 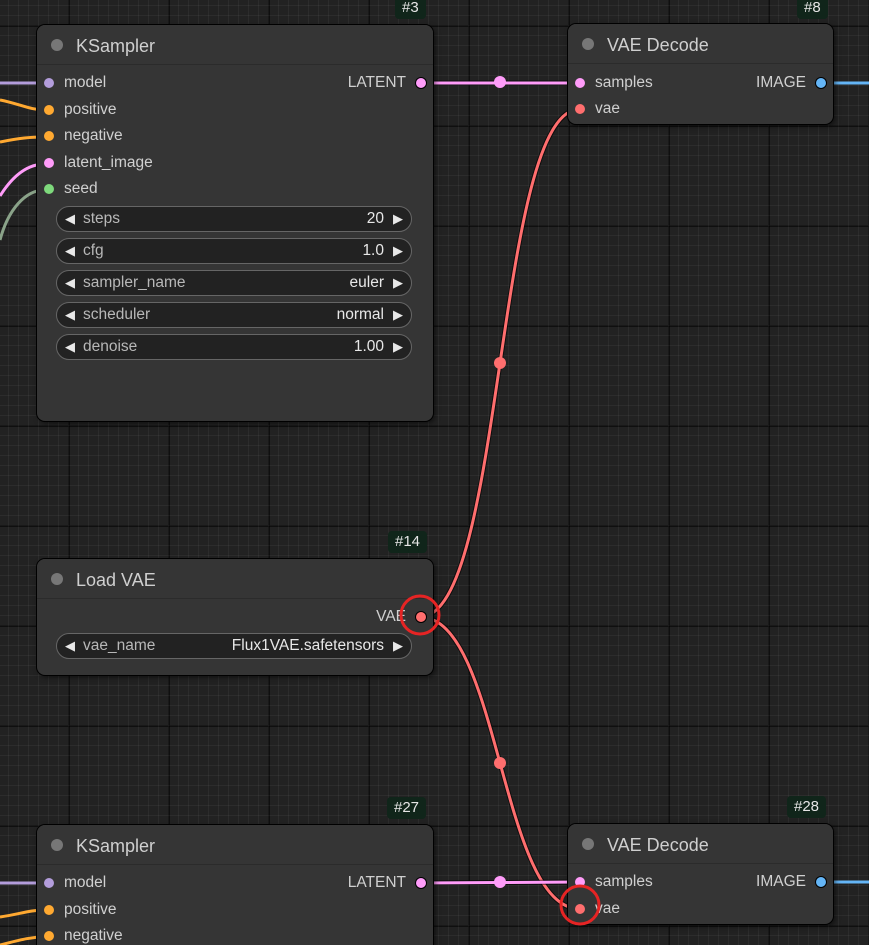 I want to click on node-id-badge-27: #27, so click(x=407, y=808).